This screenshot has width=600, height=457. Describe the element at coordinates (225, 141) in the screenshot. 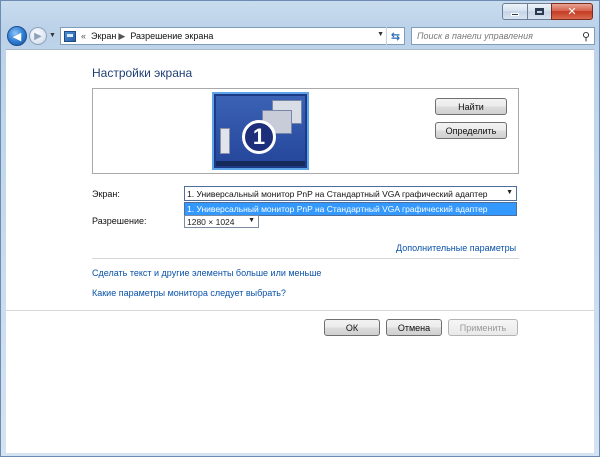

I see `monitor-sidebar-graphic` at that location.